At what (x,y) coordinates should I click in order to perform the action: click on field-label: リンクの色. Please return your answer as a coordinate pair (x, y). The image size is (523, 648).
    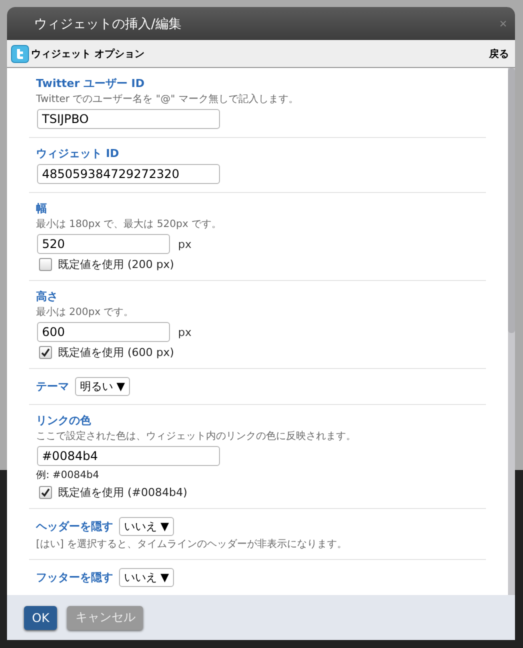
    Looking at the image, I should click on (64, 420).